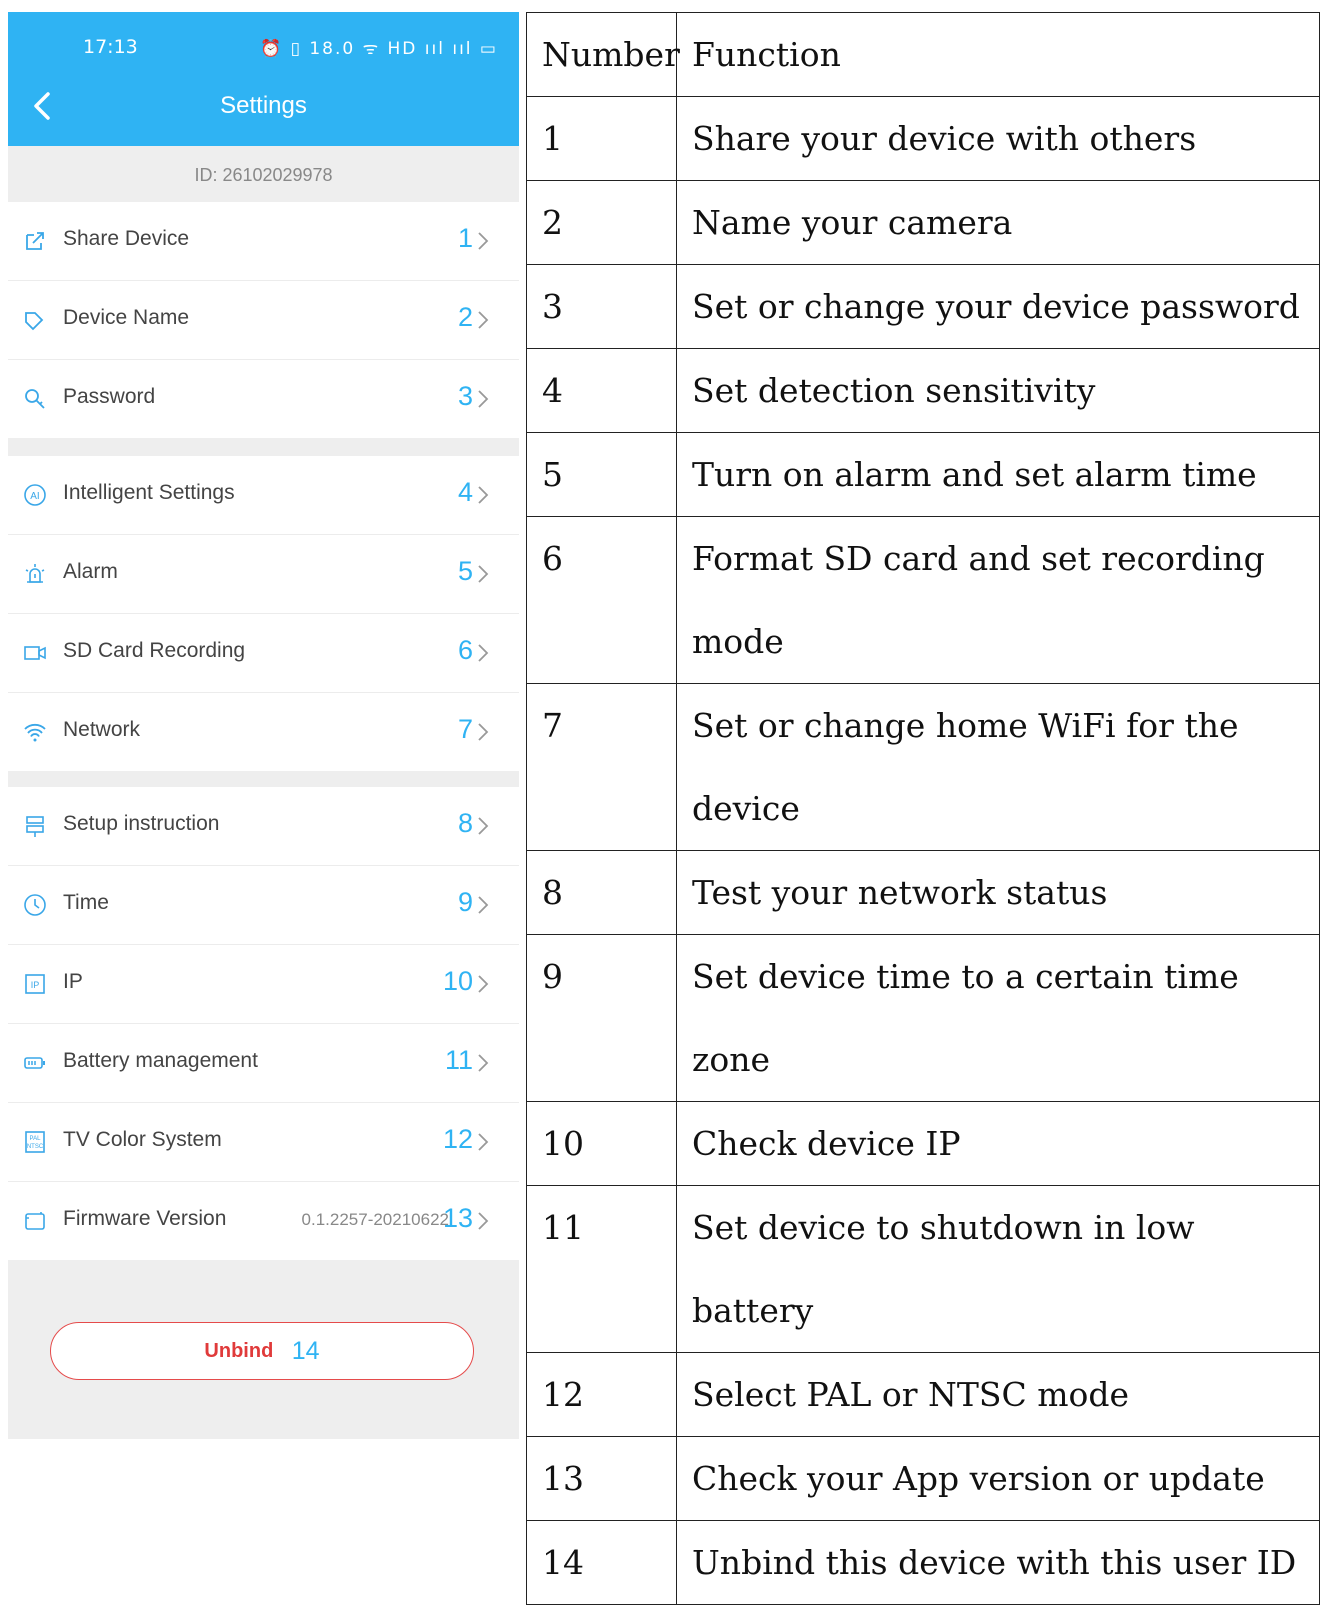 The width and height of the screenshot is (1320, 1605). I want to click on svg-text: IP, so click(35, 985).